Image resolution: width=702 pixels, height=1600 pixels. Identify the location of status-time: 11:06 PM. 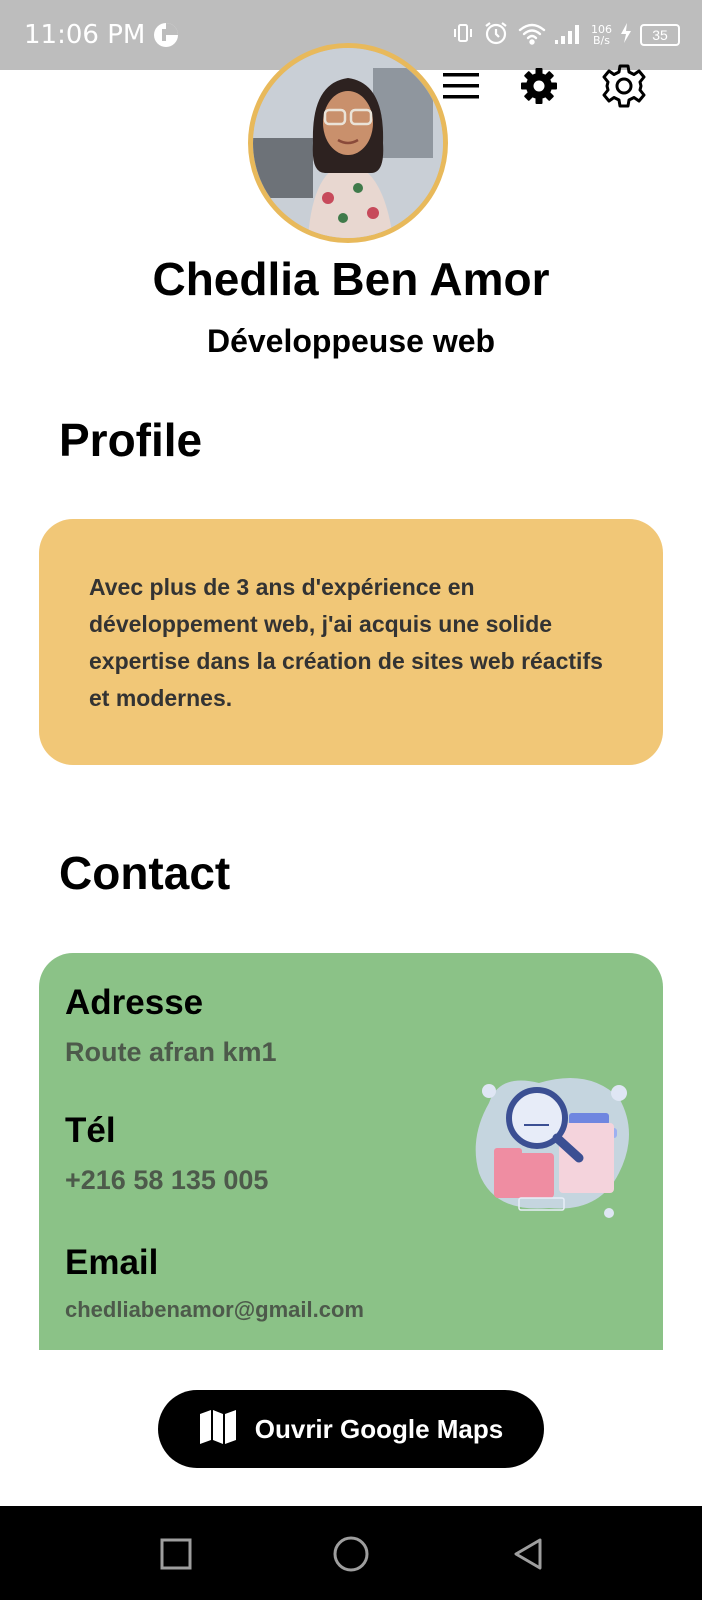
(85, 35).